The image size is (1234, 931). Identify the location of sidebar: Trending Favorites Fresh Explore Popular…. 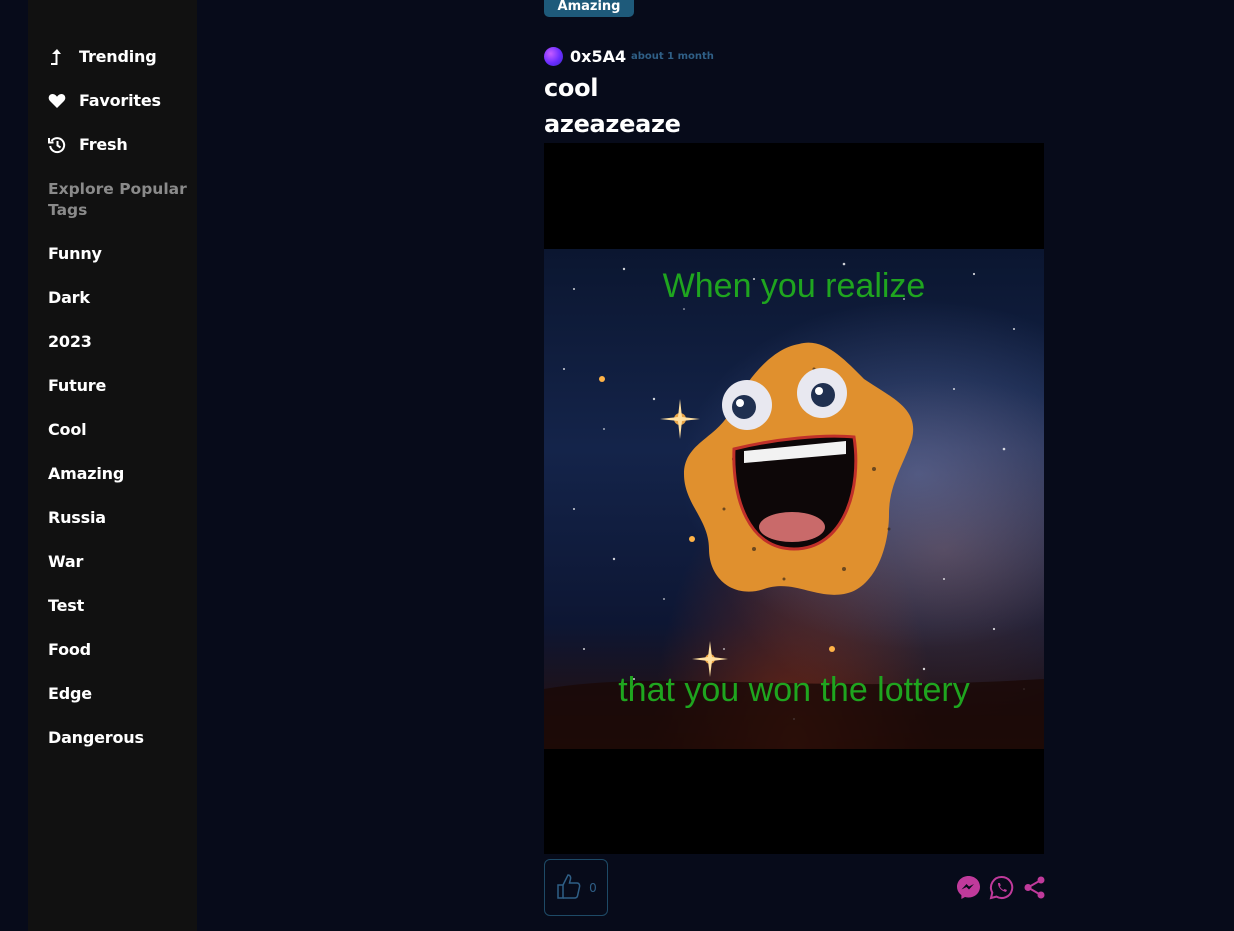
(112, 465).